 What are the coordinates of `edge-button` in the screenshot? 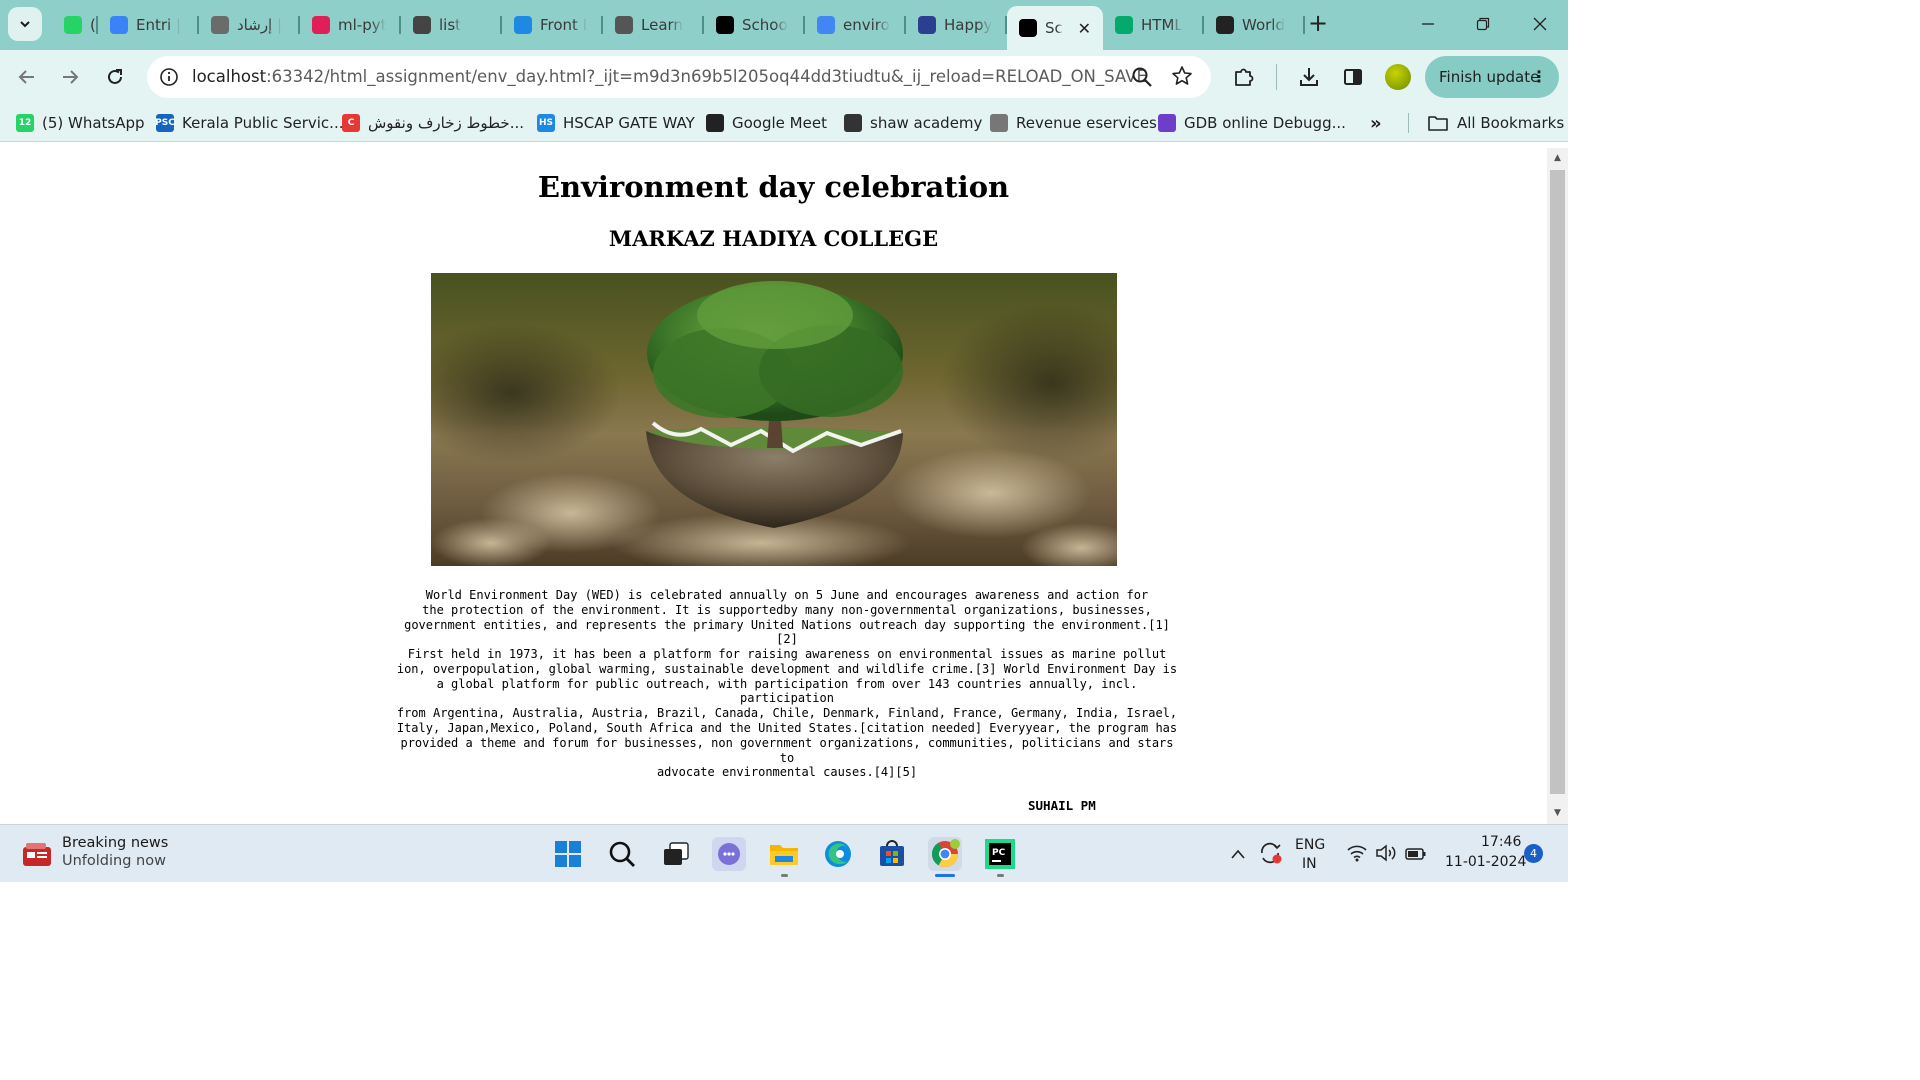 It's located at (838, 854).